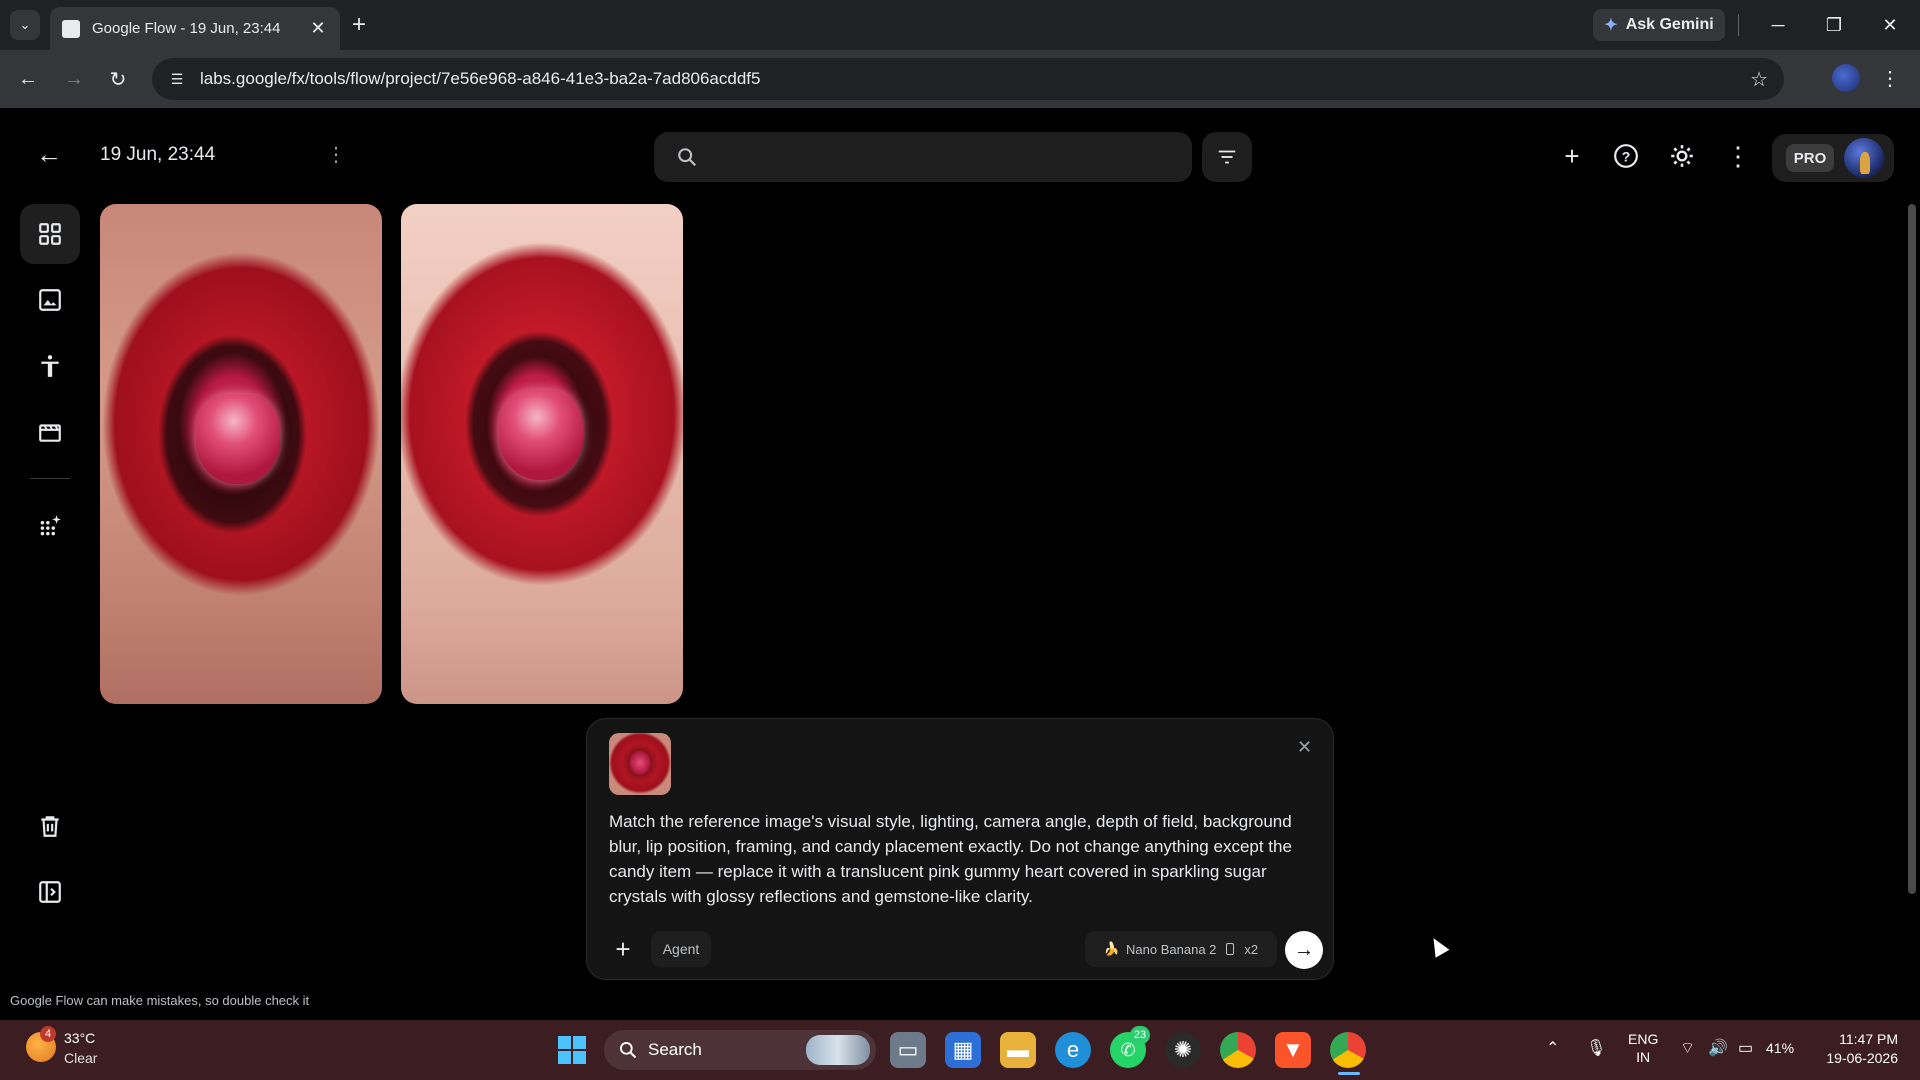 Image resolution: width=1920 pixels, height=1080 pixels. Describe the element at coordinates (359, 25) in the screenshot. I see `new-tab-button: +` at that location.